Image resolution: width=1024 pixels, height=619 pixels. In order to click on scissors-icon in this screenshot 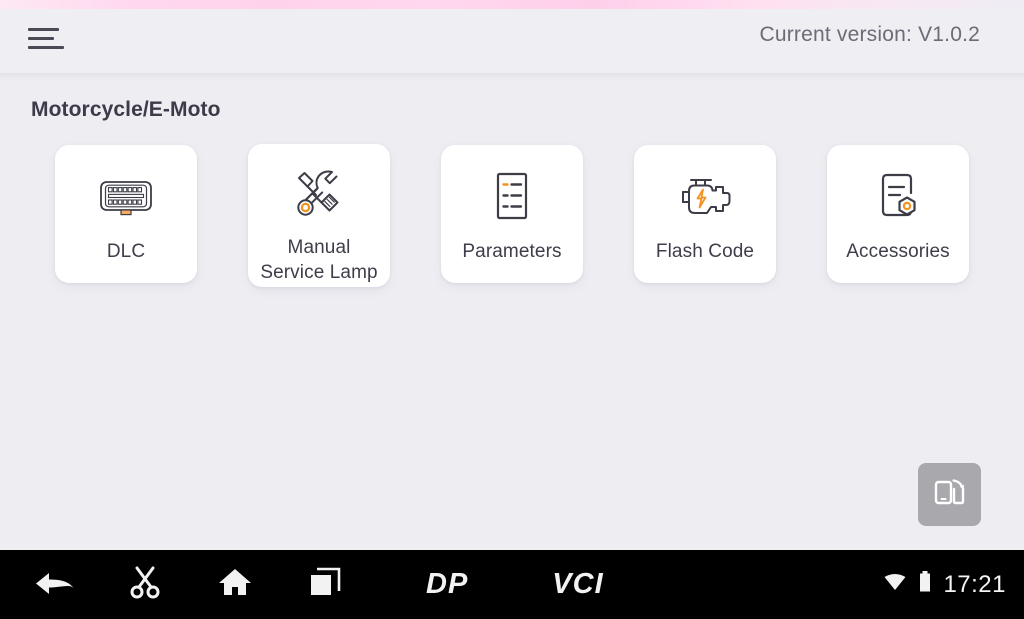, I will do `click(145, 584)`.